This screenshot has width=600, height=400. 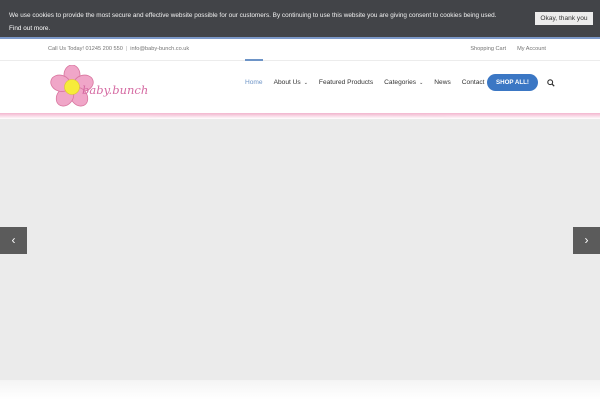 I want to click on chevron-left-icon: ‹, so click(x=13, y=240).